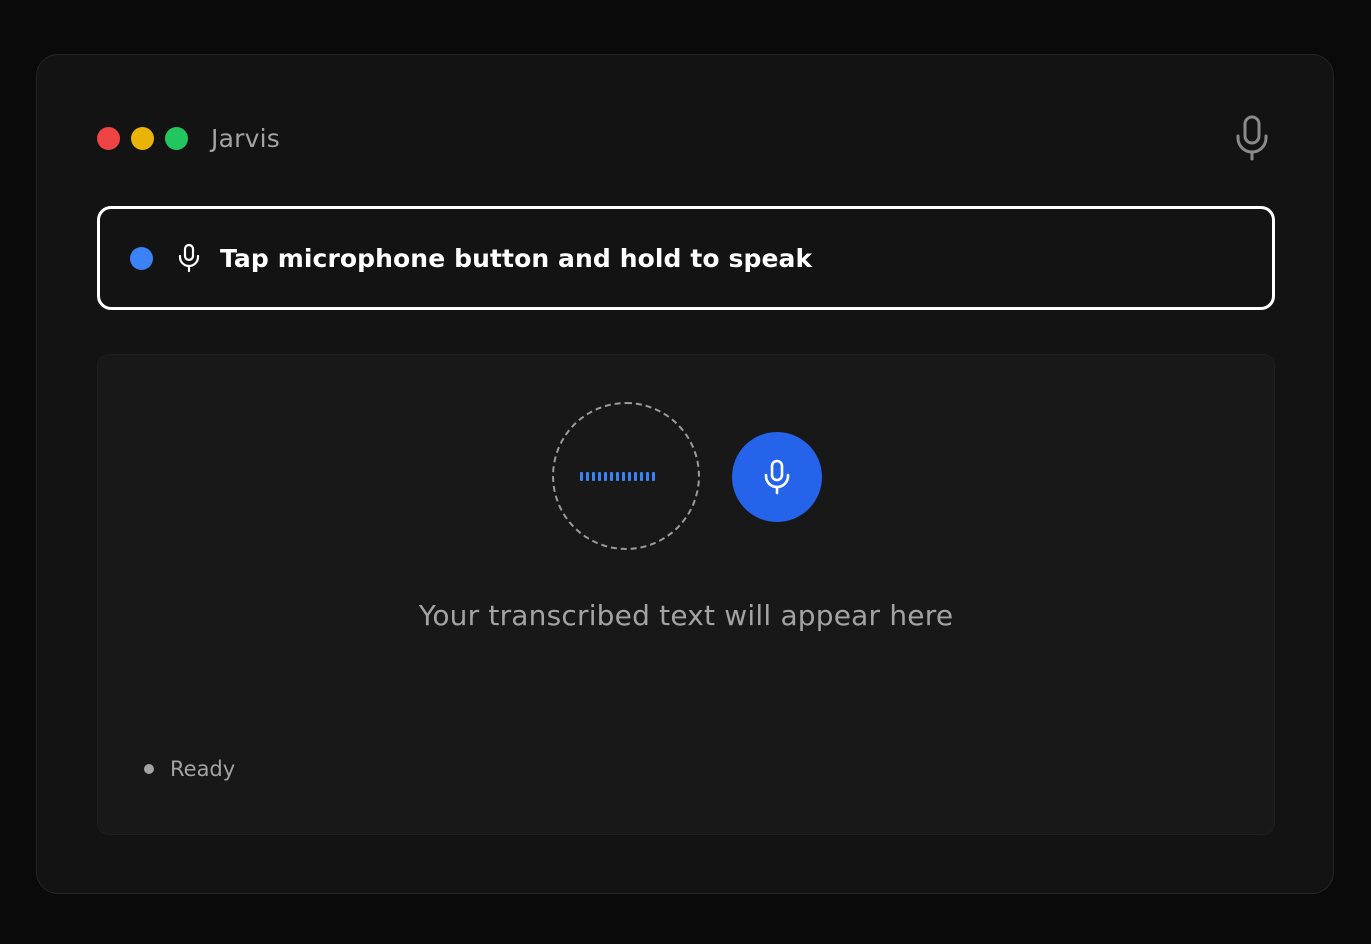 The height and width of the screenshot is (944, 1371). Describe the element at coordinates (142, 138) in the screenshot. I see `minimize-window-button` at that location.